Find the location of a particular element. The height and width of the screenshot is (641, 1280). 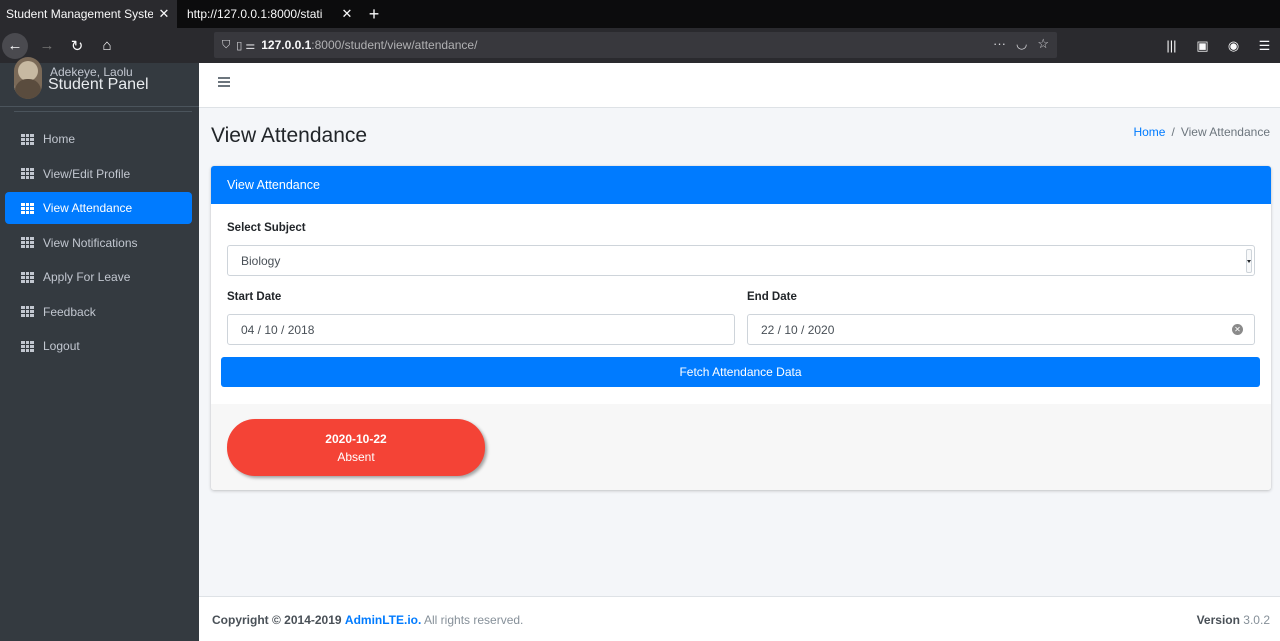

footer-version: Version 3.0.2 is located at coordinates (1233, 620).